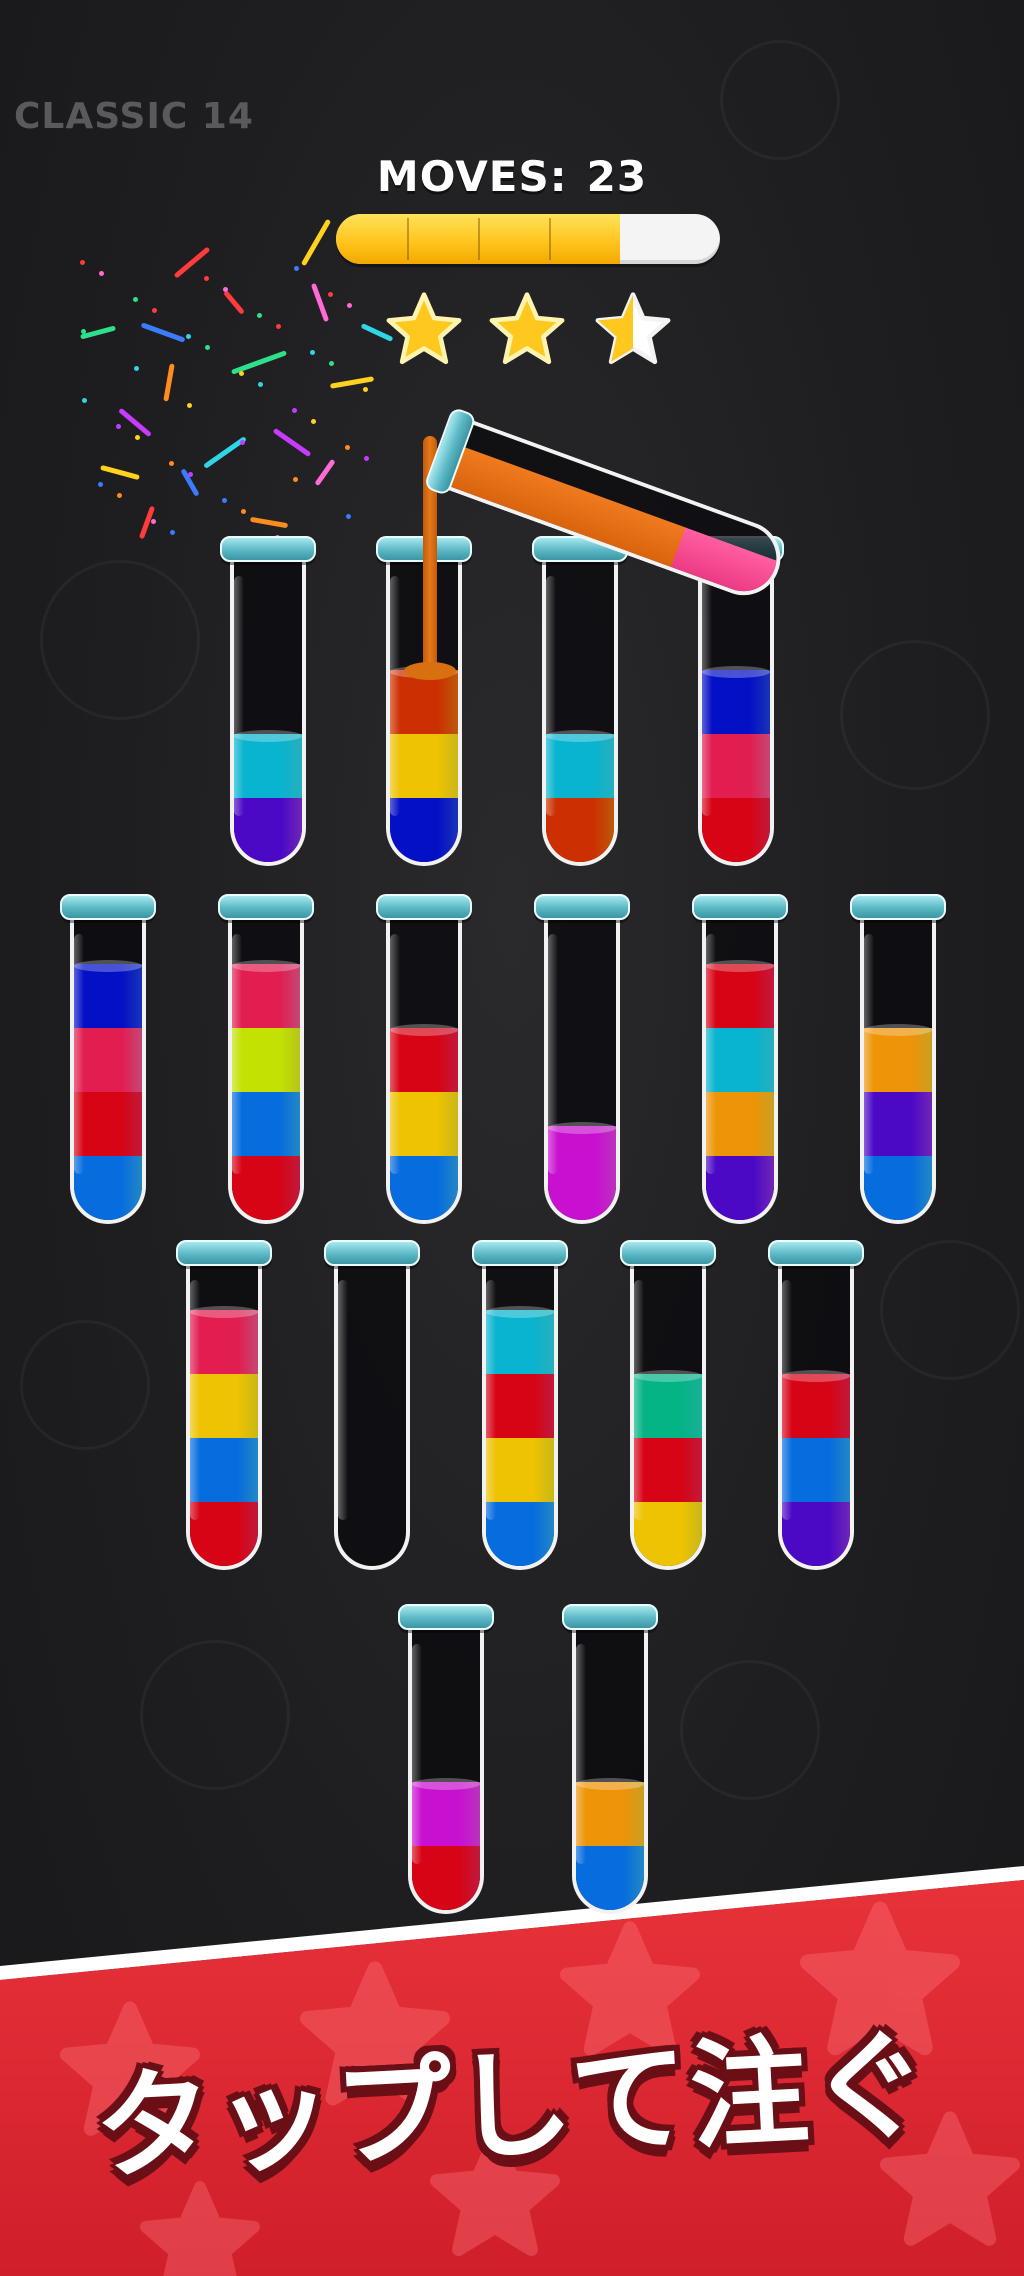 This screenshot has width=1024, height=2276. Describe the element at coordinates (528, 239) in the screenshot. I see `progress-bar` at that location.